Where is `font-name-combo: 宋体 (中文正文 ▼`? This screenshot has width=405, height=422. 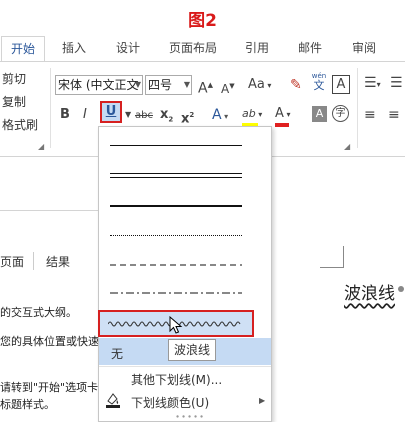
font-name-combo: 宋体 (中文正文 ▼ is located at coordinates (99, 85).